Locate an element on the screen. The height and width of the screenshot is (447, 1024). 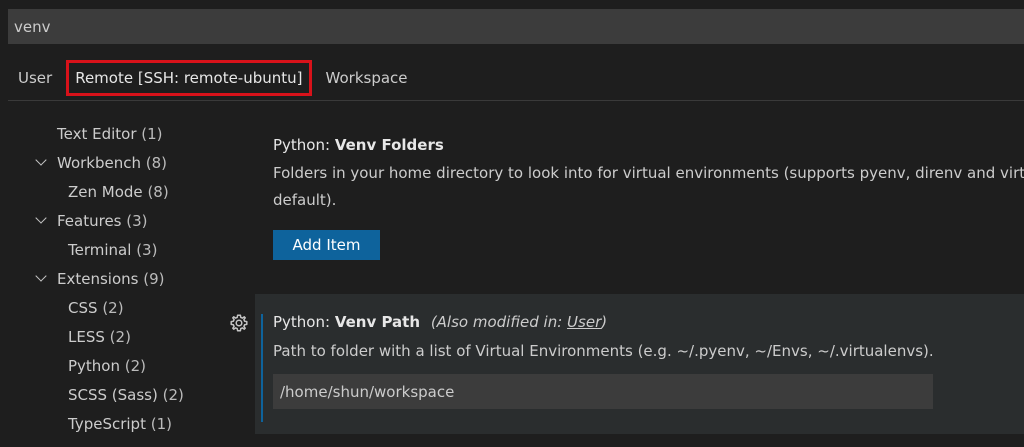
toc-item-label: Features is located at coordinates (89, 221).